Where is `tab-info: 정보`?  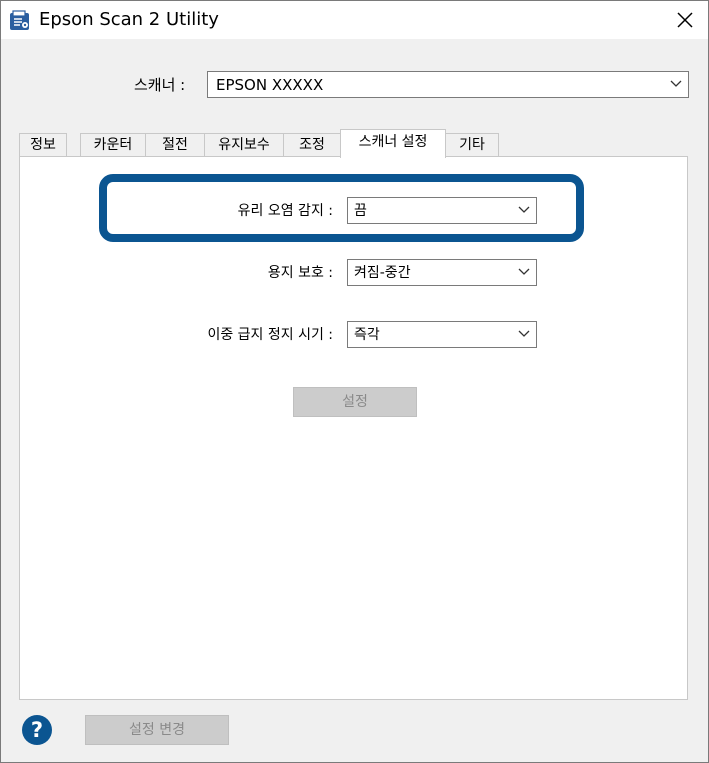
tab-info: 정보 is located at coordinates (43, 145).